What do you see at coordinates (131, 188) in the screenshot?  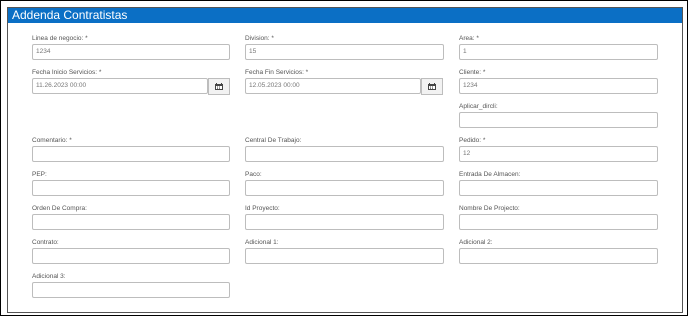 I see `pep-input` at bounding box center [131, 188].